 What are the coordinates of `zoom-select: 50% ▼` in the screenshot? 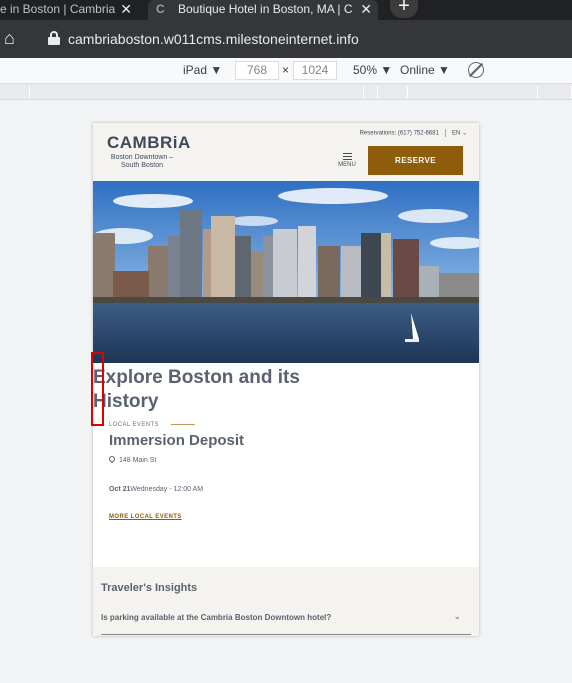 It's located at (372, 70).